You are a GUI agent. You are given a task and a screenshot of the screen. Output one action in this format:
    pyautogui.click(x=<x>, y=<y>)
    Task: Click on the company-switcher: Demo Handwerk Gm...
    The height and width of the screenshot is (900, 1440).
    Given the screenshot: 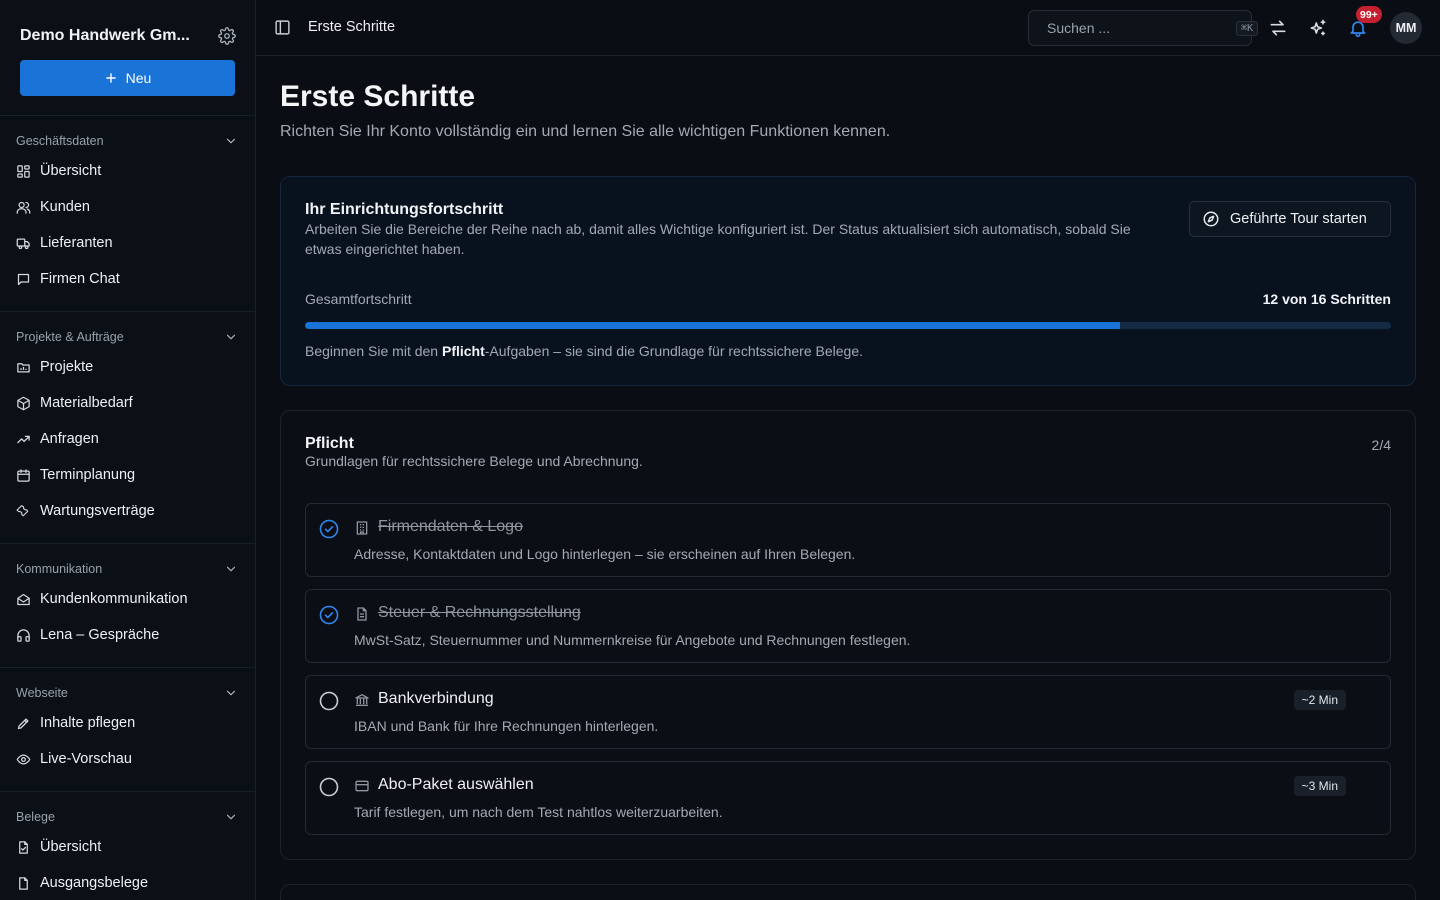 What is the action you would take?
    pyautogui.click(x=128, y=36)
    